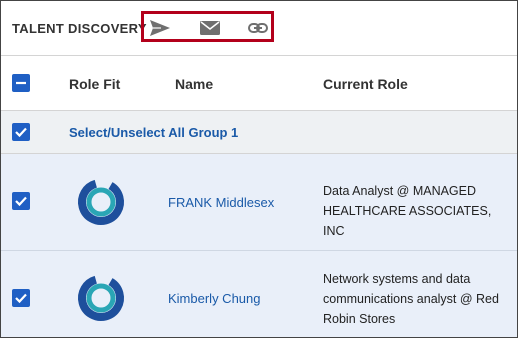  I want to click on actions-group, so click(207, 26).